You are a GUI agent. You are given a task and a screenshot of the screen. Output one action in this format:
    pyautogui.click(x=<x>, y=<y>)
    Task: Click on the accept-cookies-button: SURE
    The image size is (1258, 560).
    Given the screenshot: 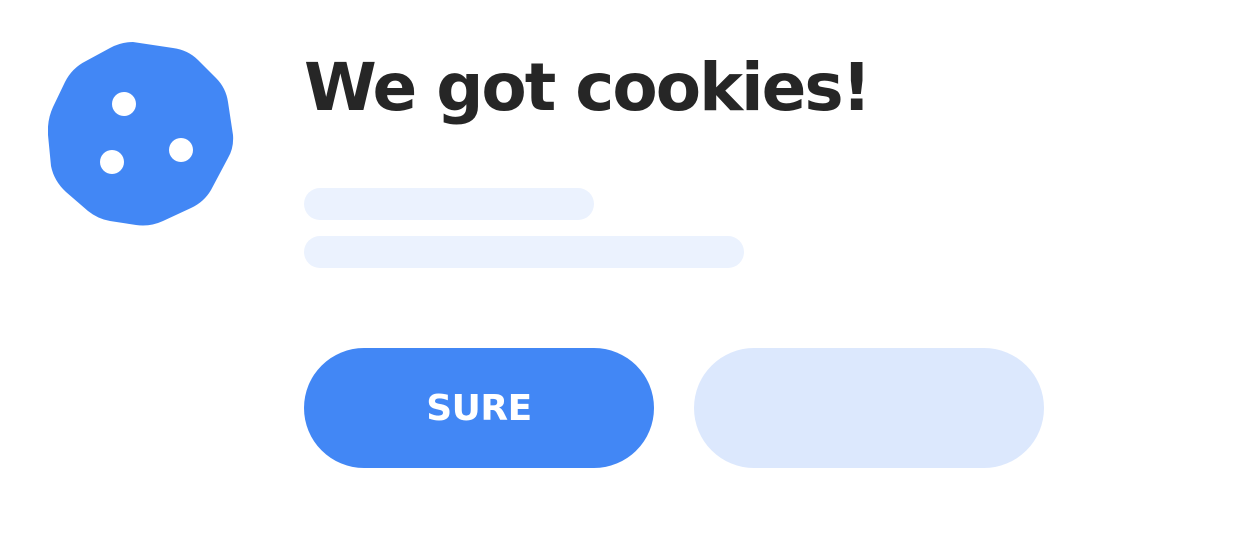 What is the action you would take?
    pyautogui.click(x=479, y=408)
    